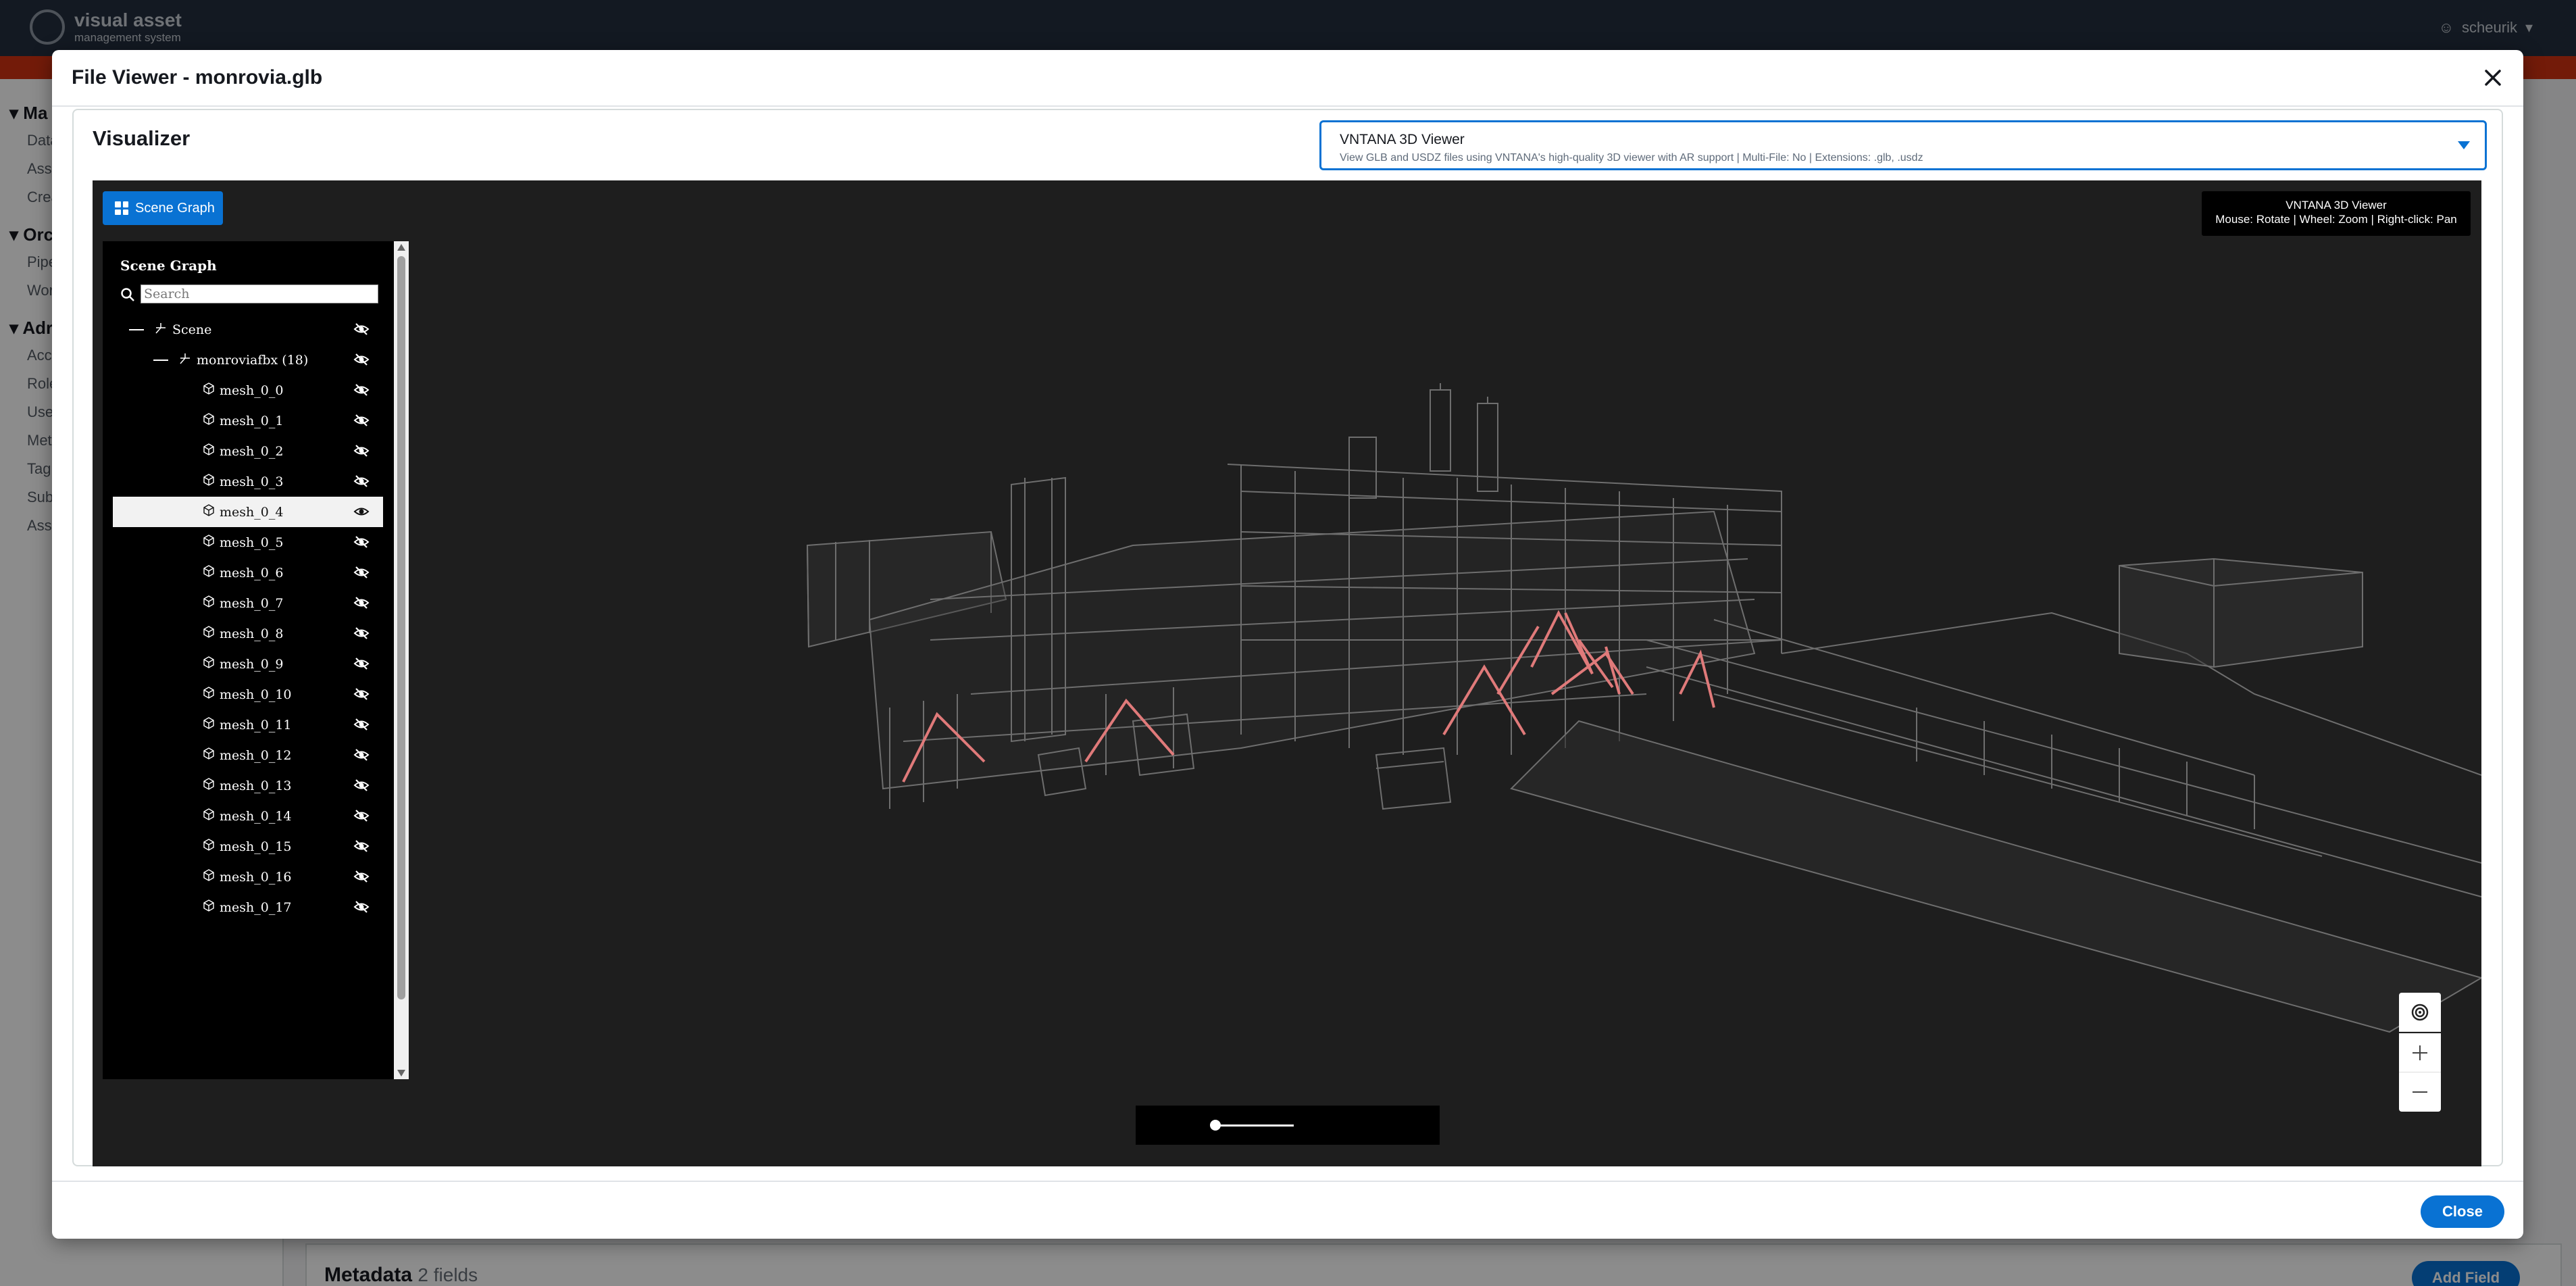 The height and width of the screenshot is (1286, 2576). I want to click on scene-graph-scrollbar, so click(401, 660).